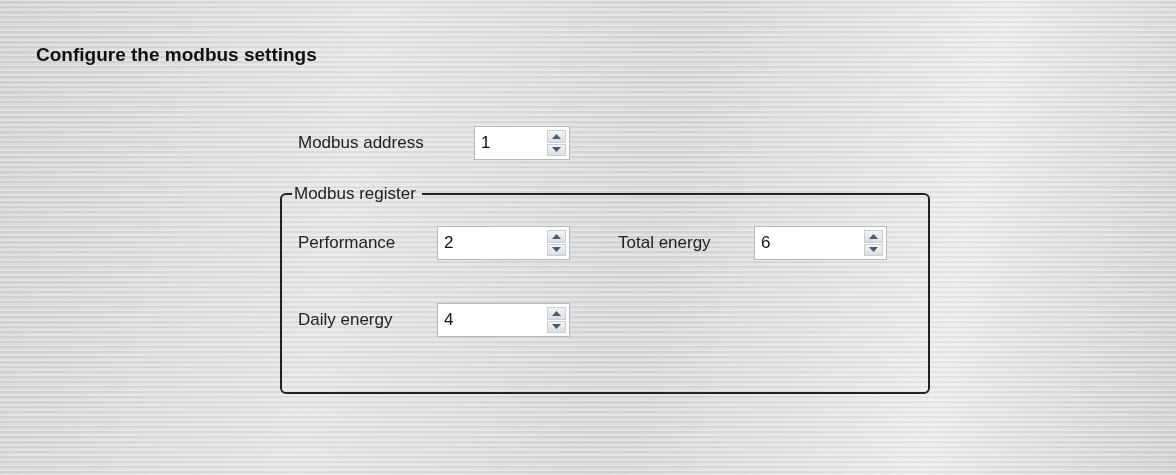 The image size is (1176, 475). Describe the element at coordinates (355, 194) in the screenshot. I see `group-title: Modbus register` at that location.